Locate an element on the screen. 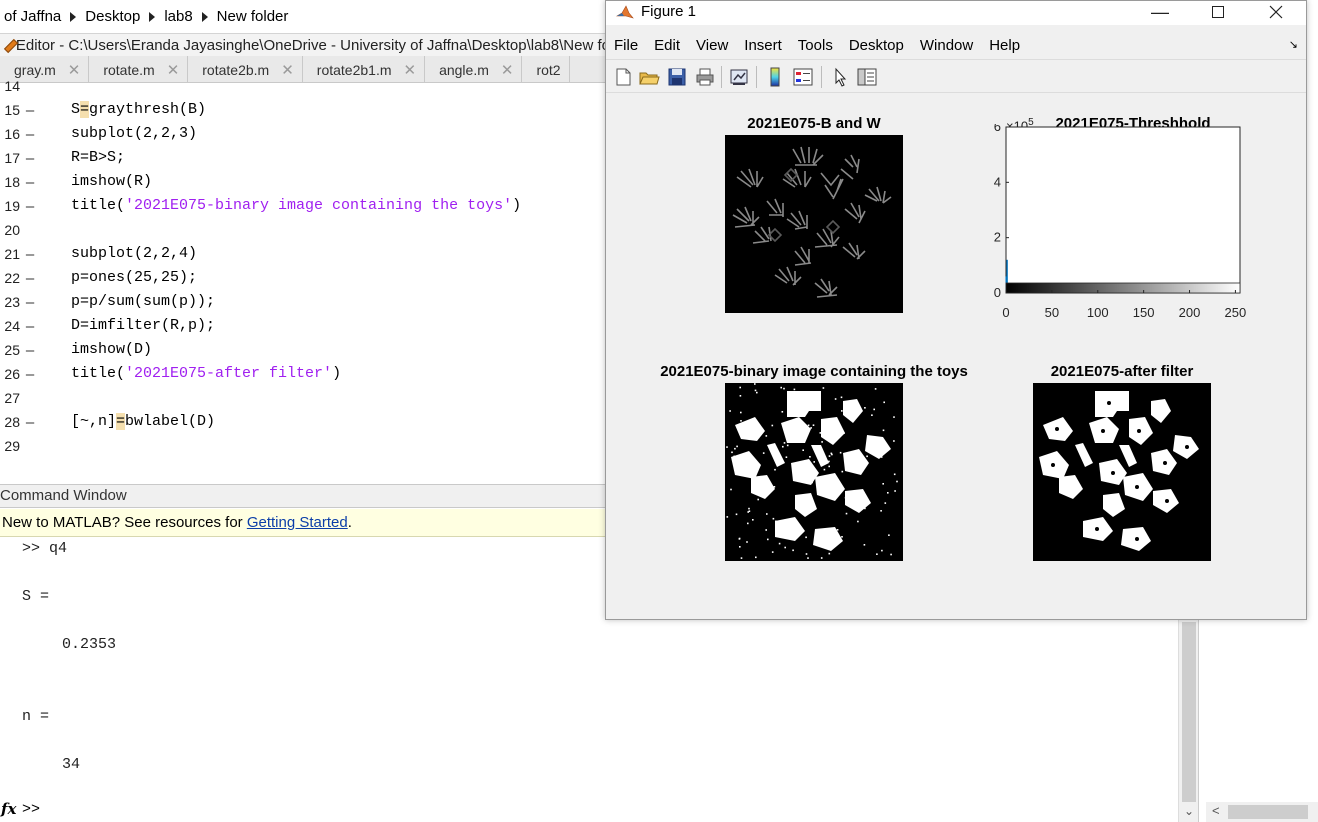 The width and height of the screenshot is (1318, 822). code-line: 17– R=B>S; is located at coordinates (303, 158).